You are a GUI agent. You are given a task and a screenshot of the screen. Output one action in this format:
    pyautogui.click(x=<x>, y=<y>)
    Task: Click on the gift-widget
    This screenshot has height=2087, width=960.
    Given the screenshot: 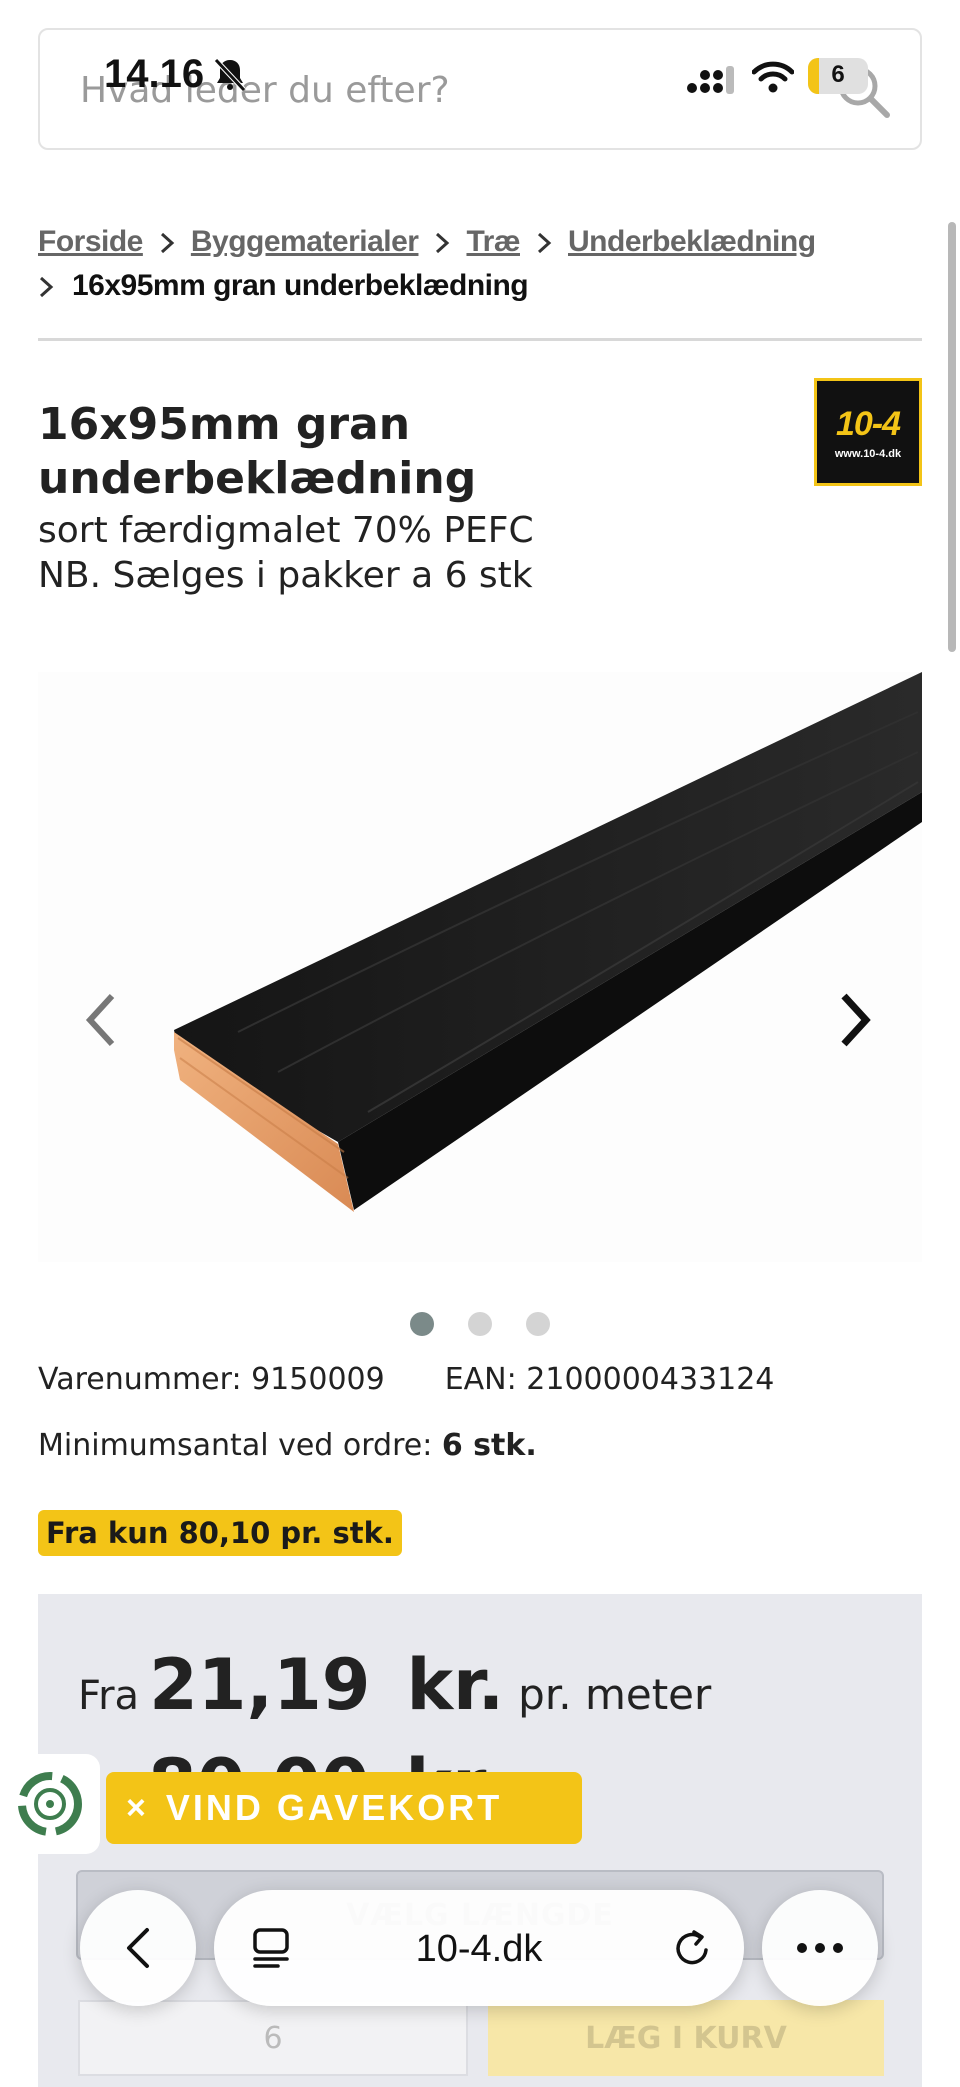 What is the action you would take?
    pyautogui.click(x=50, y=1804)
    